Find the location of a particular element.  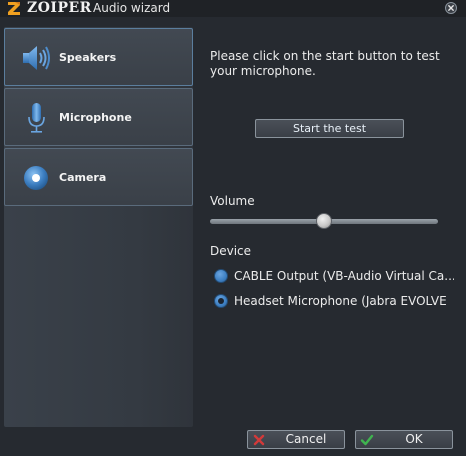

ok-button: OK is located at coordinates (404, 439).